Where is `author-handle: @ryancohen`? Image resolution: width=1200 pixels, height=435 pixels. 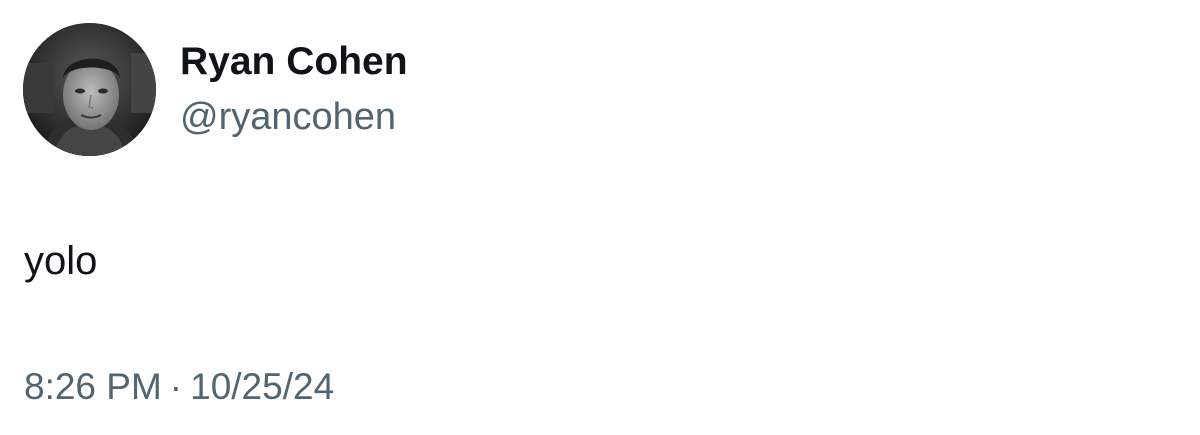 author-handle: @ryancohen is located at coordinates (288, 117).